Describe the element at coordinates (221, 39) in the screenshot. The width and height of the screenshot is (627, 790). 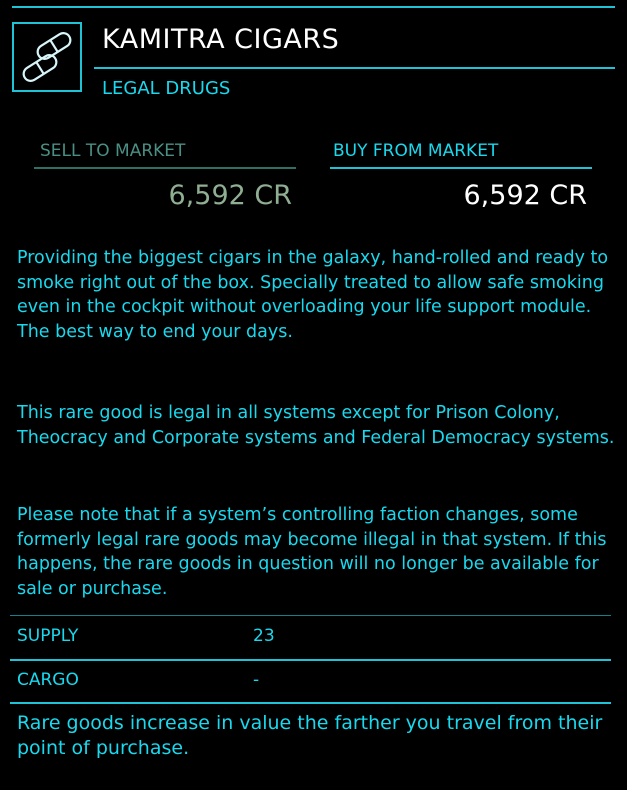
I see `commodity-name: KAMITRA CIGARS` at that location.